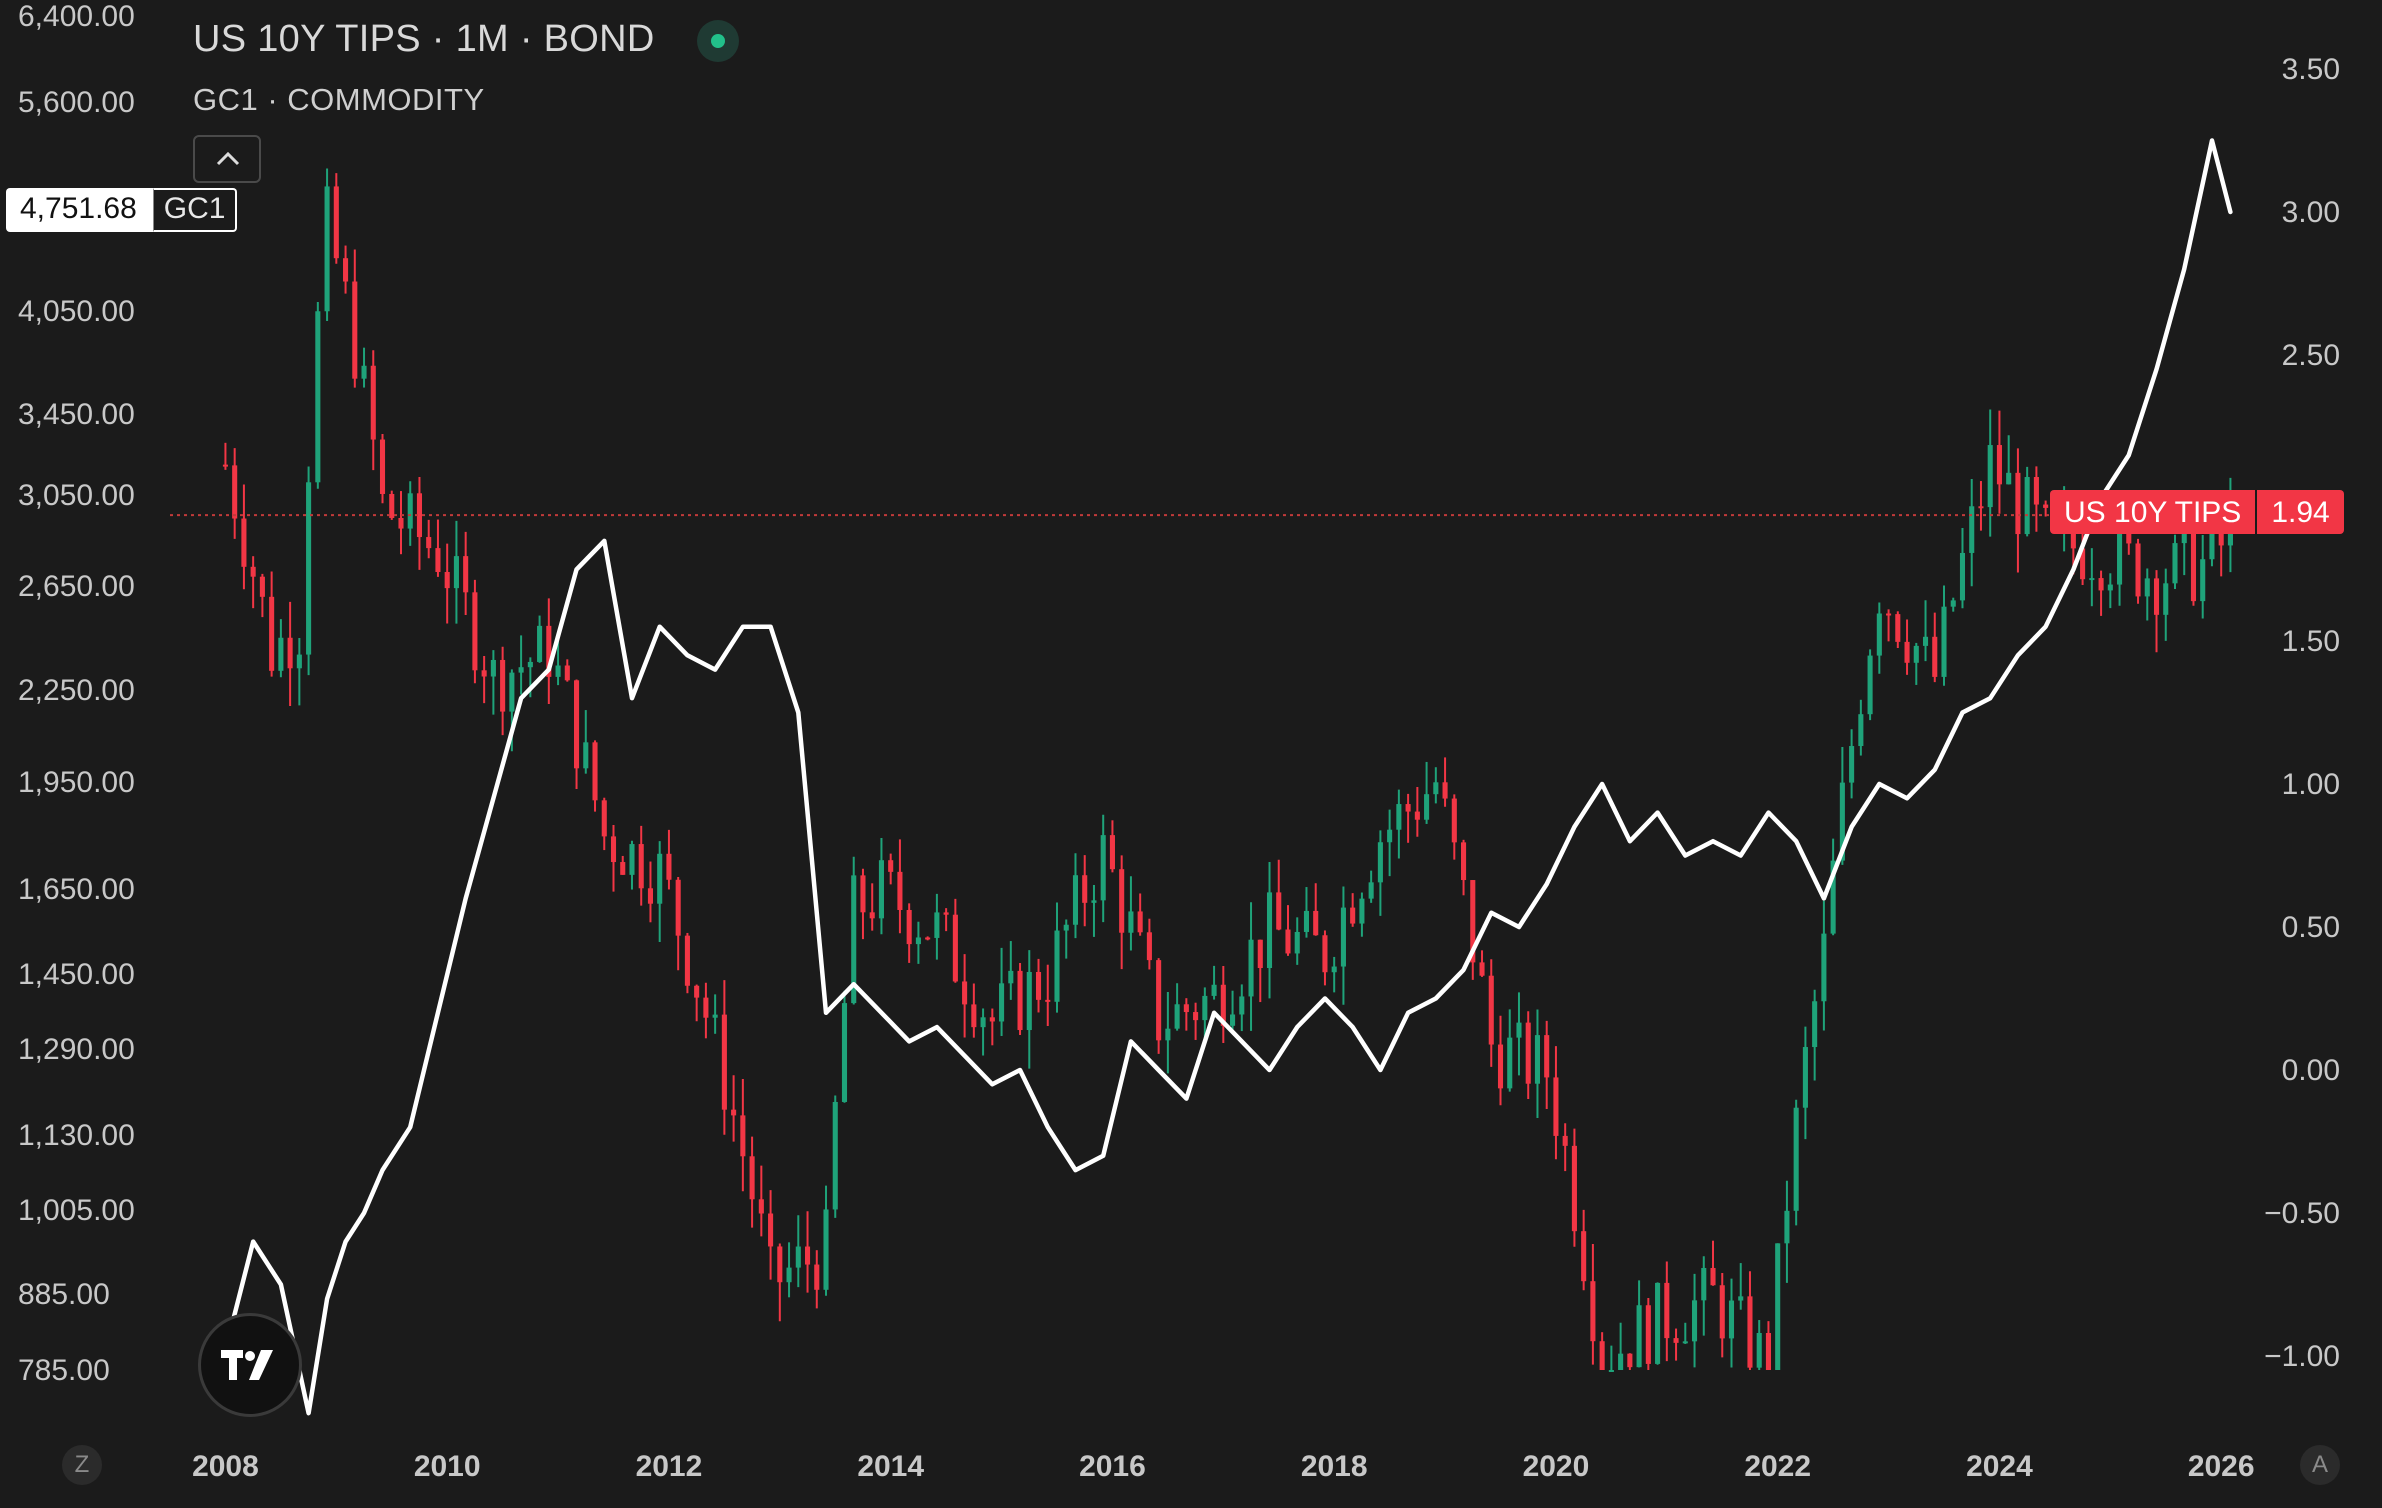 This screenshot has height=1508, width=2382. What do you see at coordinates (76, 974) in the screenshot?
I see `left-axis-tick-label: 1,450.00` at bounding box center [76, 974].